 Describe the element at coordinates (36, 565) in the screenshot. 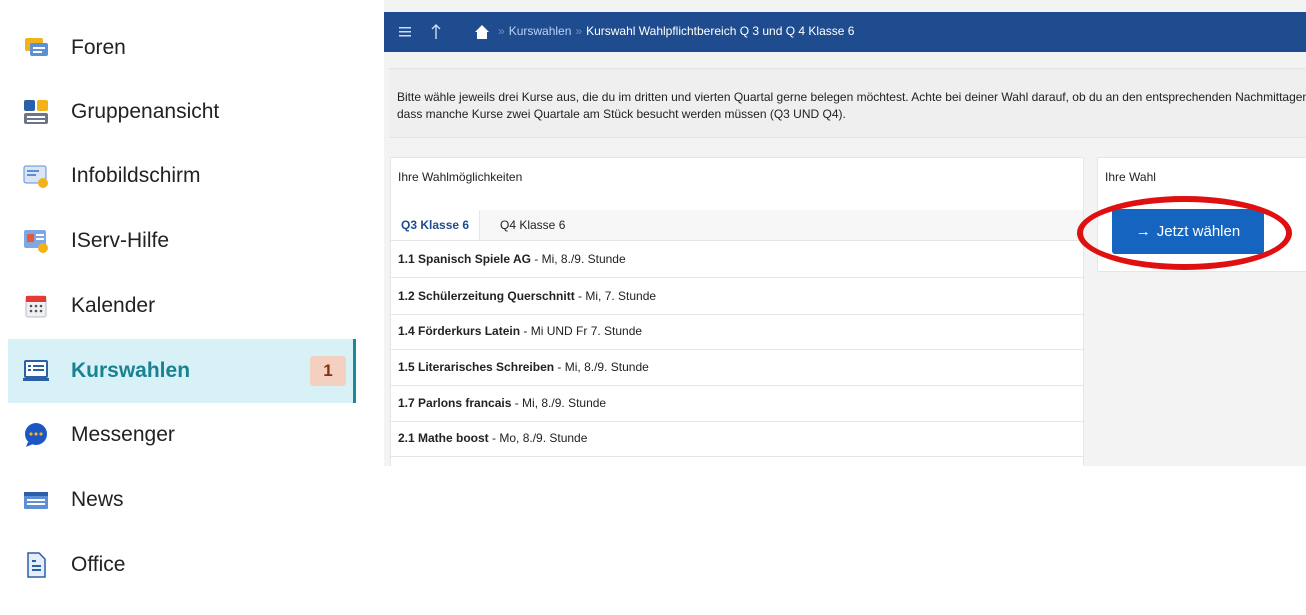

I see `office-icon` at that location.